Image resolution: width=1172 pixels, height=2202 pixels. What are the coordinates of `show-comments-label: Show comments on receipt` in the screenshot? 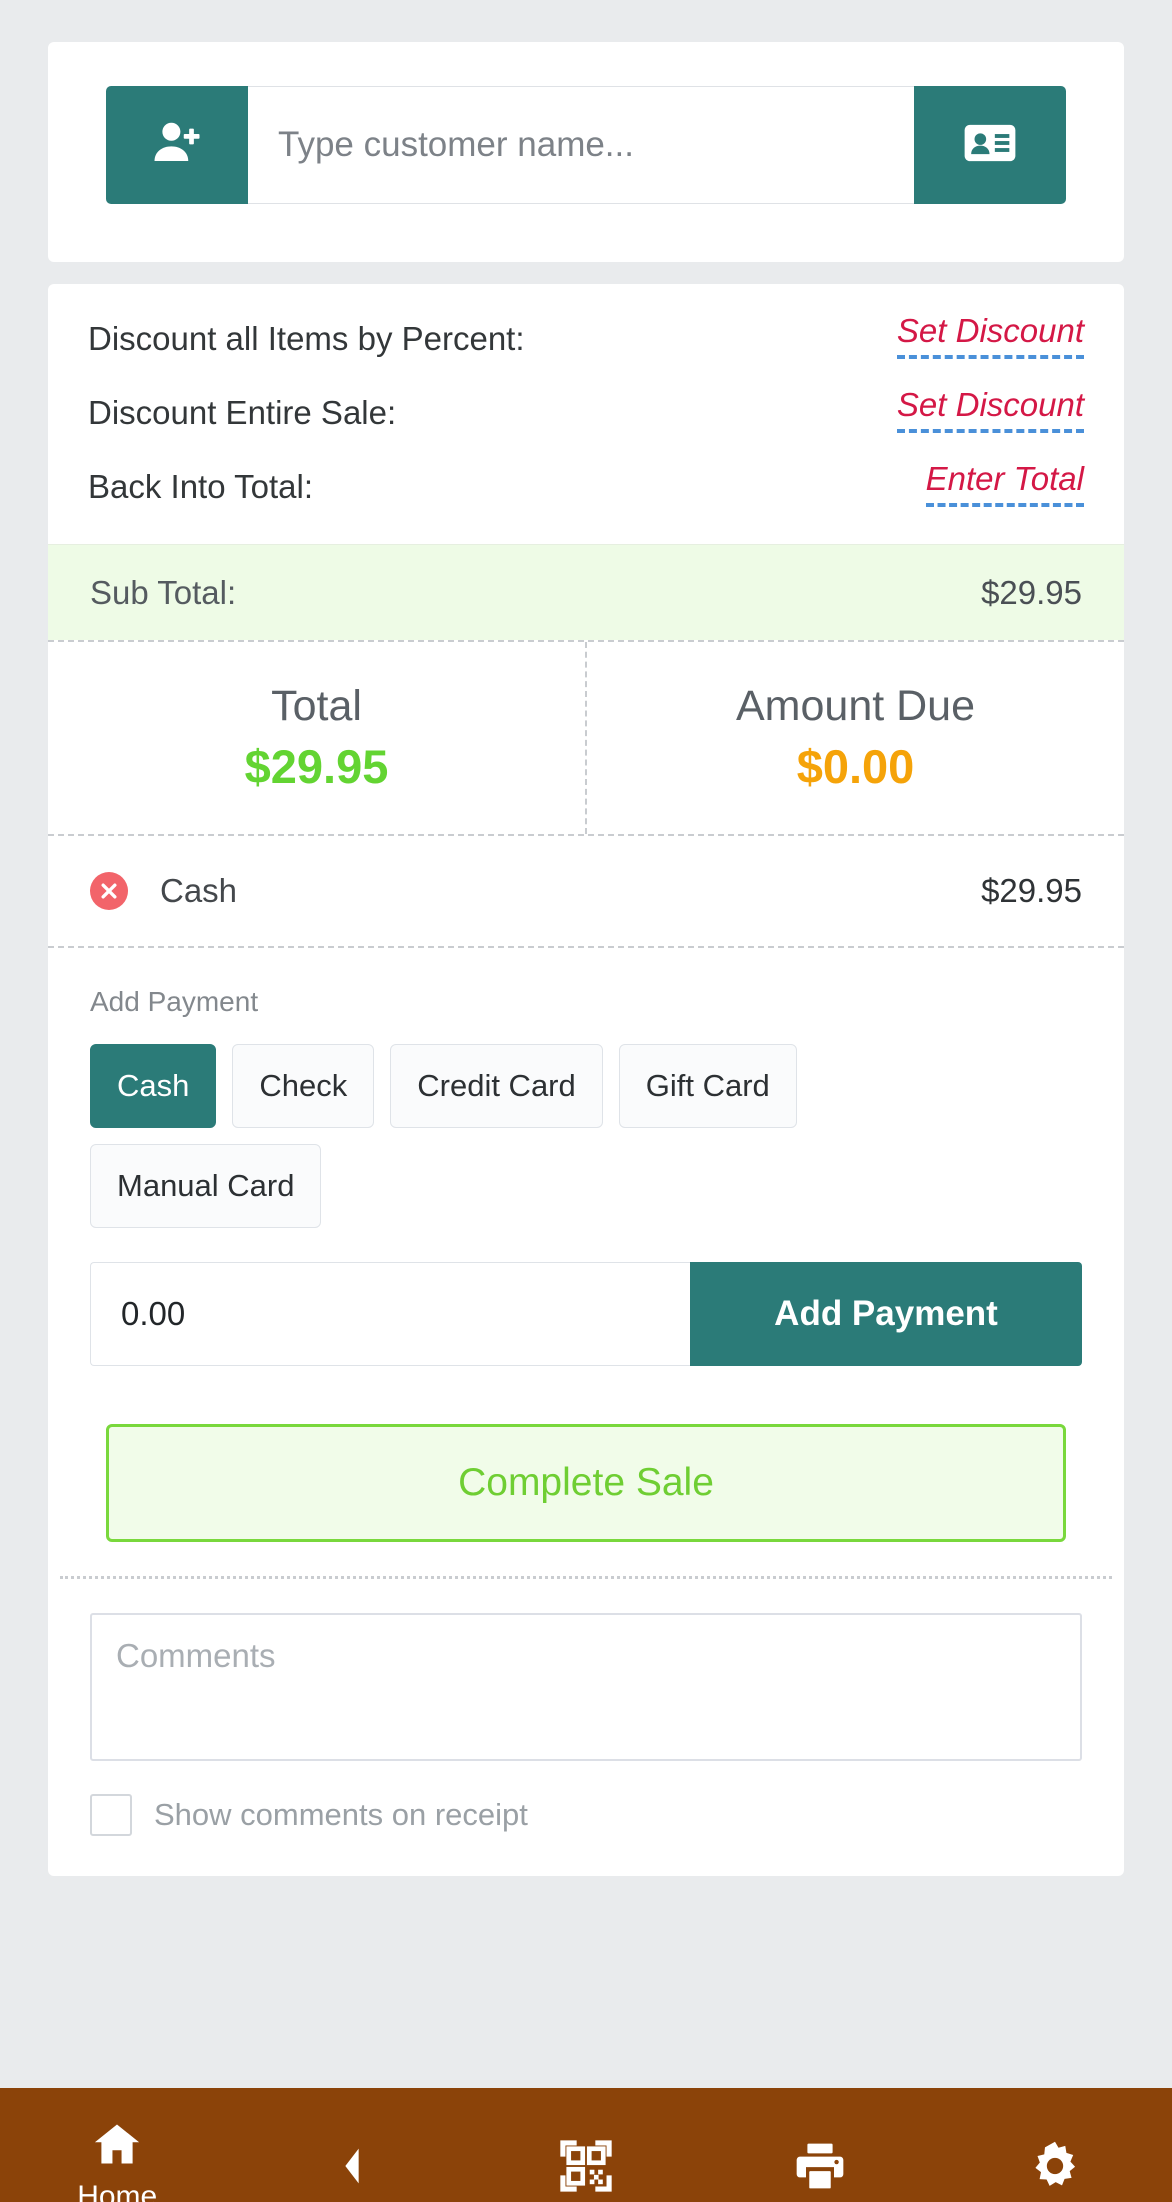 It's located at (341, 1814).